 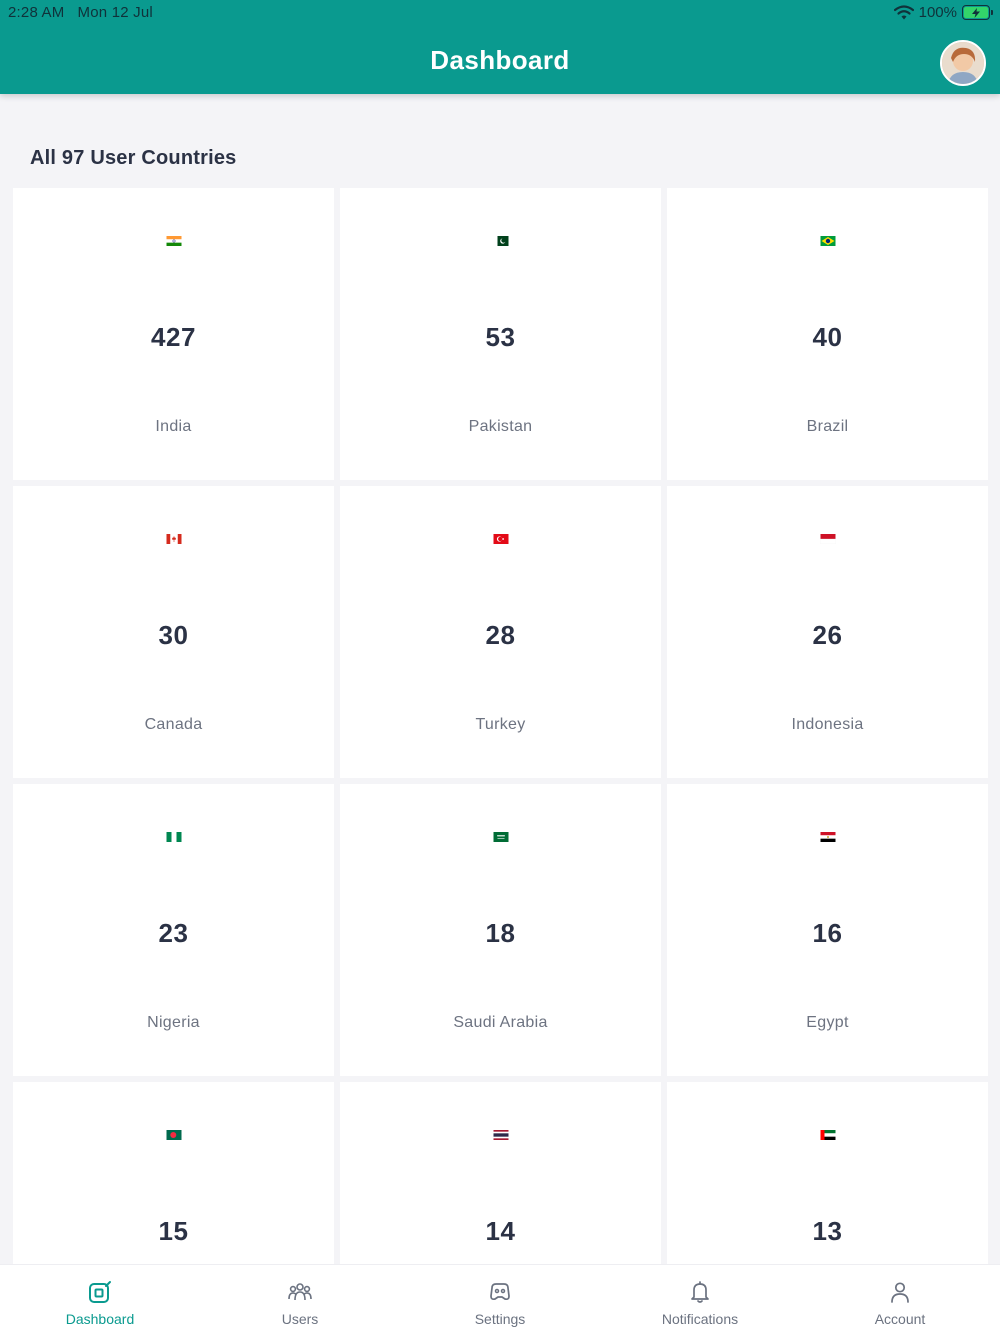 I want to click on tab-label: Users, so click(x=300, y=1319).